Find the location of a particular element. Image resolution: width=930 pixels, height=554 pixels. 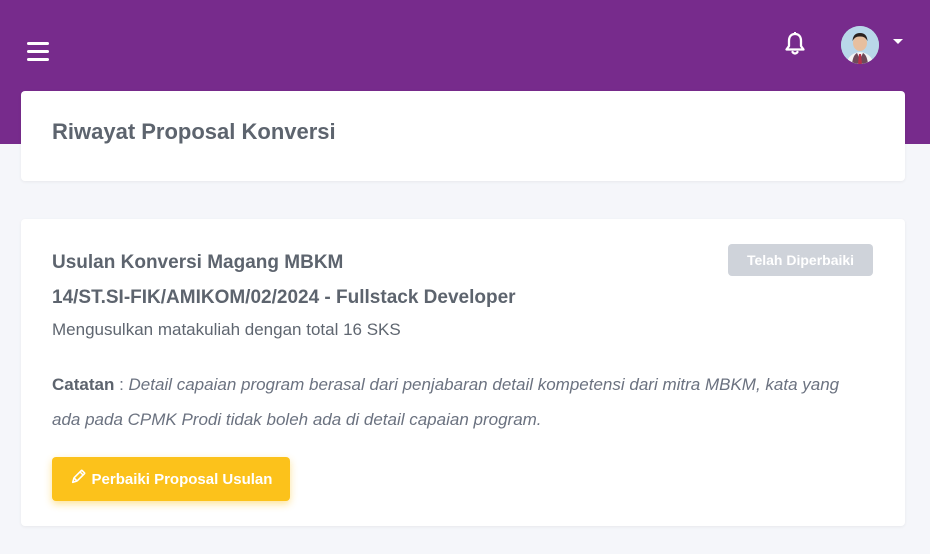

user-avatar is located at coordinates (860, 45).